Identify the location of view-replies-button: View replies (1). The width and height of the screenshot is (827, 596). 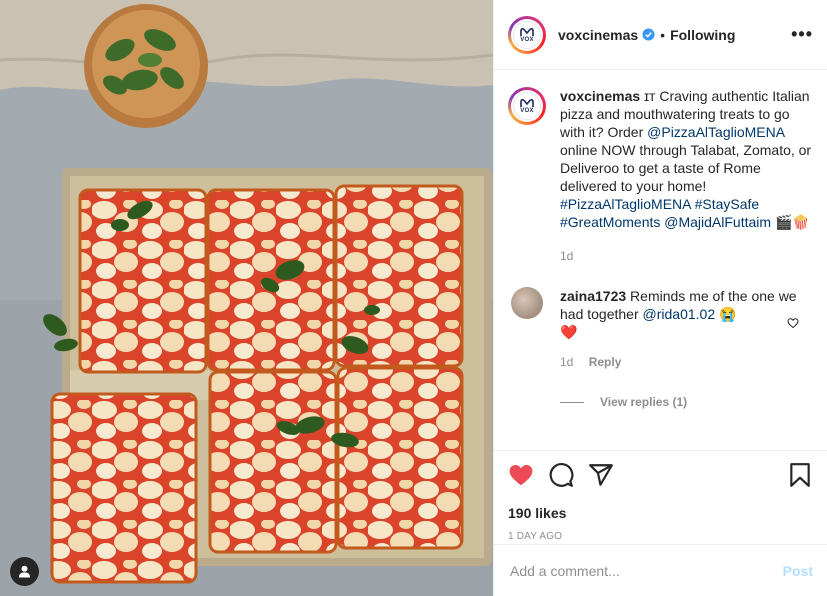
(686, 402).